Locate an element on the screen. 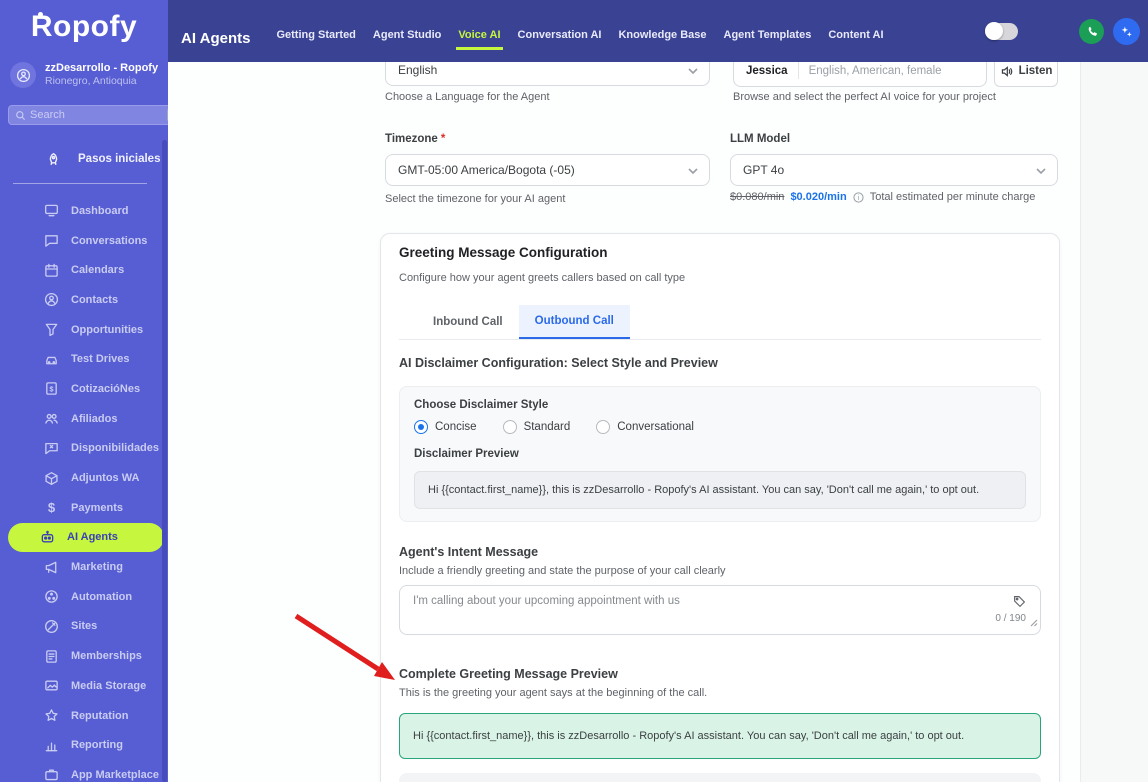 This screenshot has width=1148, height=782. sidebar-item-label: Reputation is located at coordinates (100, 715).